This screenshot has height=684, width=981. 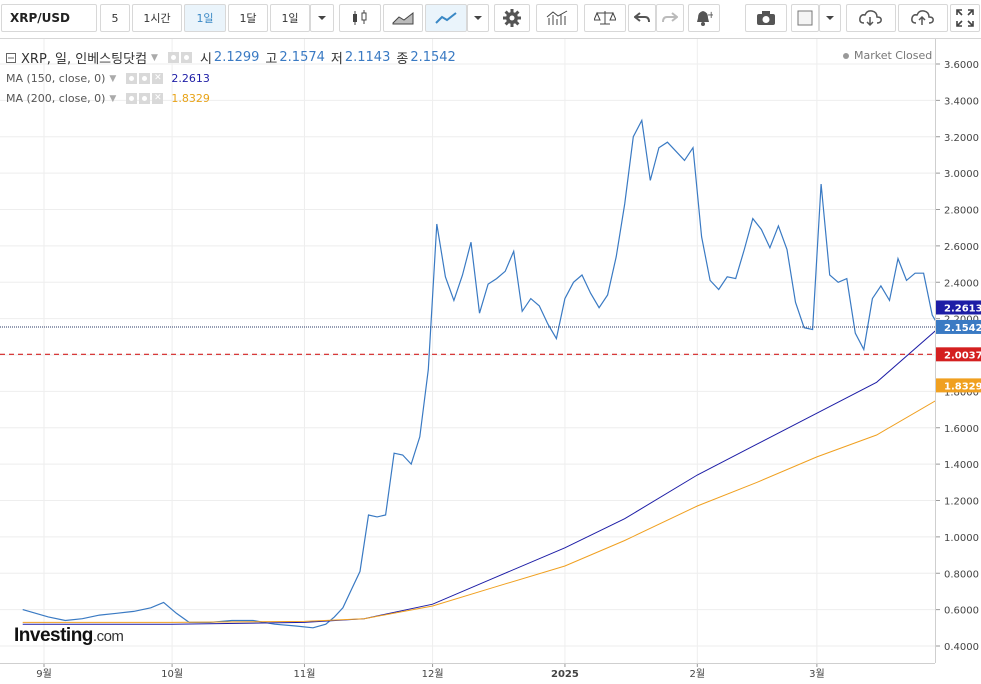 I want to click on price-marker-label: 2.1542, so click(x=962, y=328).